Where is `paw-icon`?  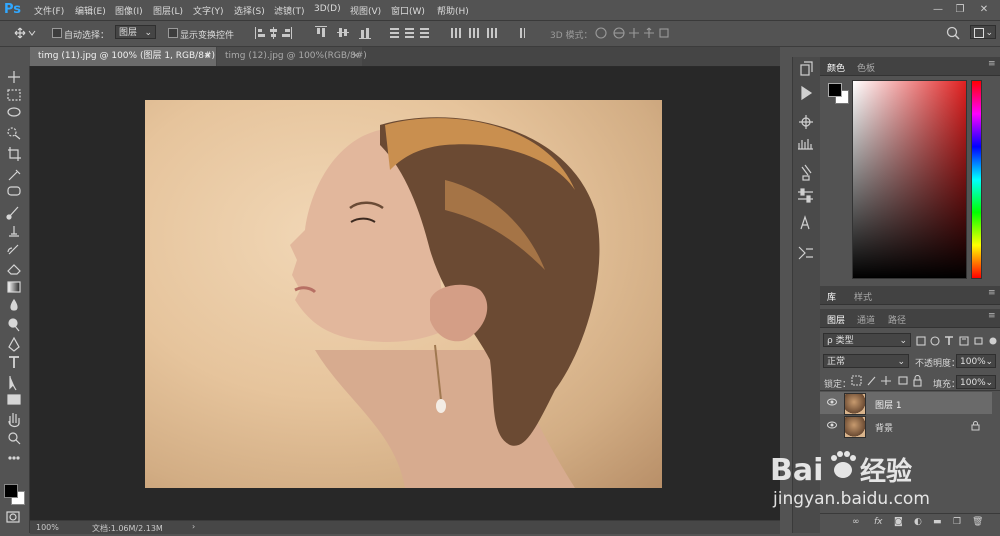 paw-icon is located at coordinates (843, 464).